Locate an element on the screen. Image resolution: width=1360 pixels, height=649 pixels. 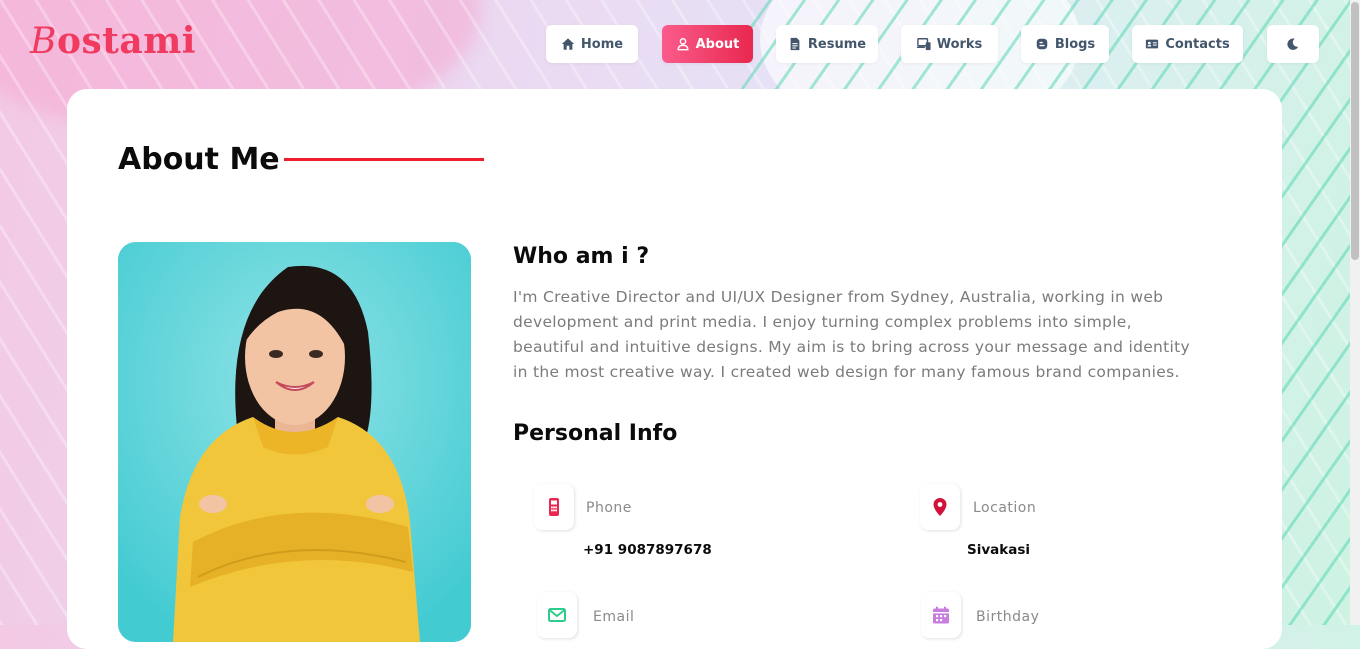
location-value: Sivakasi is located at coordinates (999, 550).